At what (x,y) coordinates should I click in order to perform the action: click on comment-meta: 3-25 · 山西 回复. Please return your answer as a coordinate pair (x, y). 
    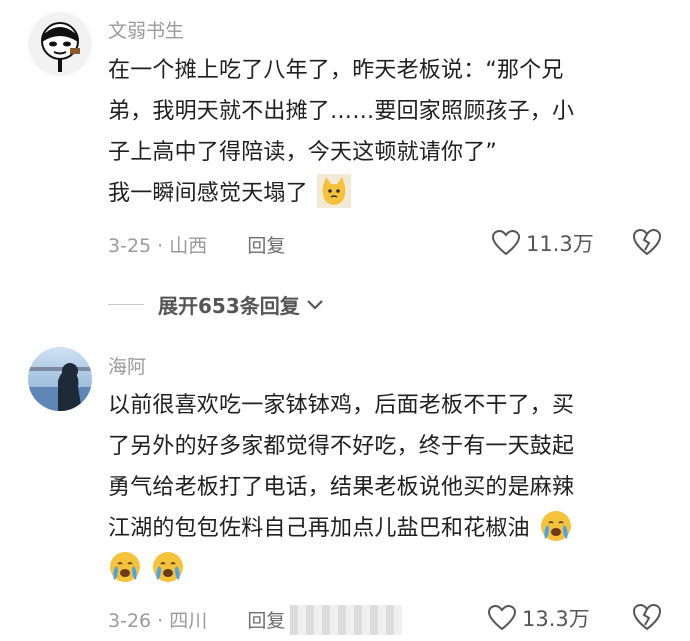
    Looking at the image, I should click on (197, 246).